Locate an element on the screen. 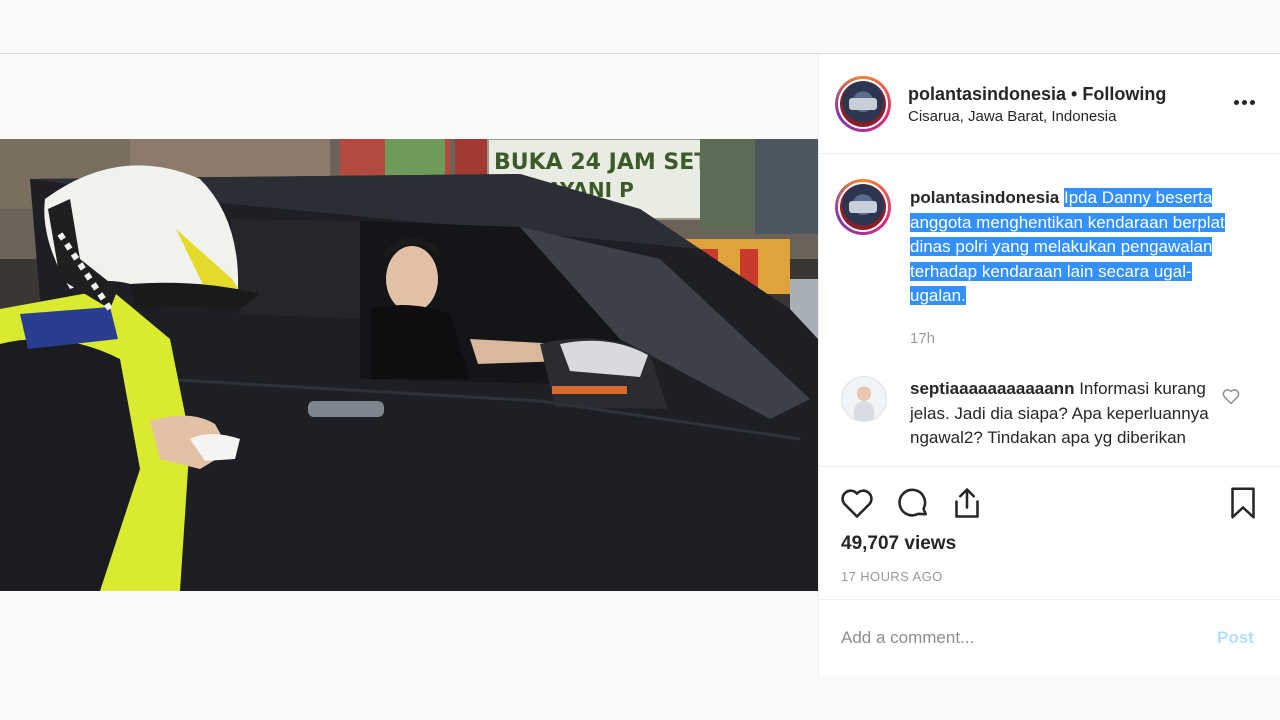 The width and height of the screenshot is (1280, 720). caption-author-avatar is located at coordinates (863, 207).